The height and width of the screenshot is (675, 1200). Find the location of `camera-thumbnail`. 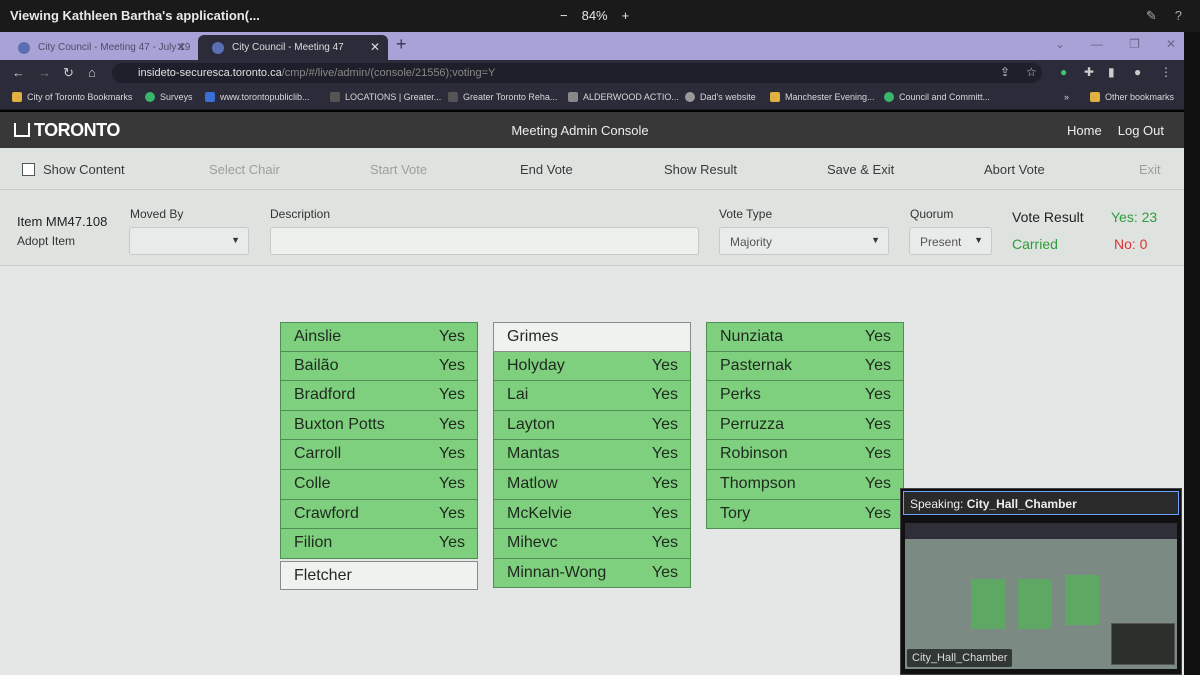

camera-thumbnail is located at coordinates (1143, 644).